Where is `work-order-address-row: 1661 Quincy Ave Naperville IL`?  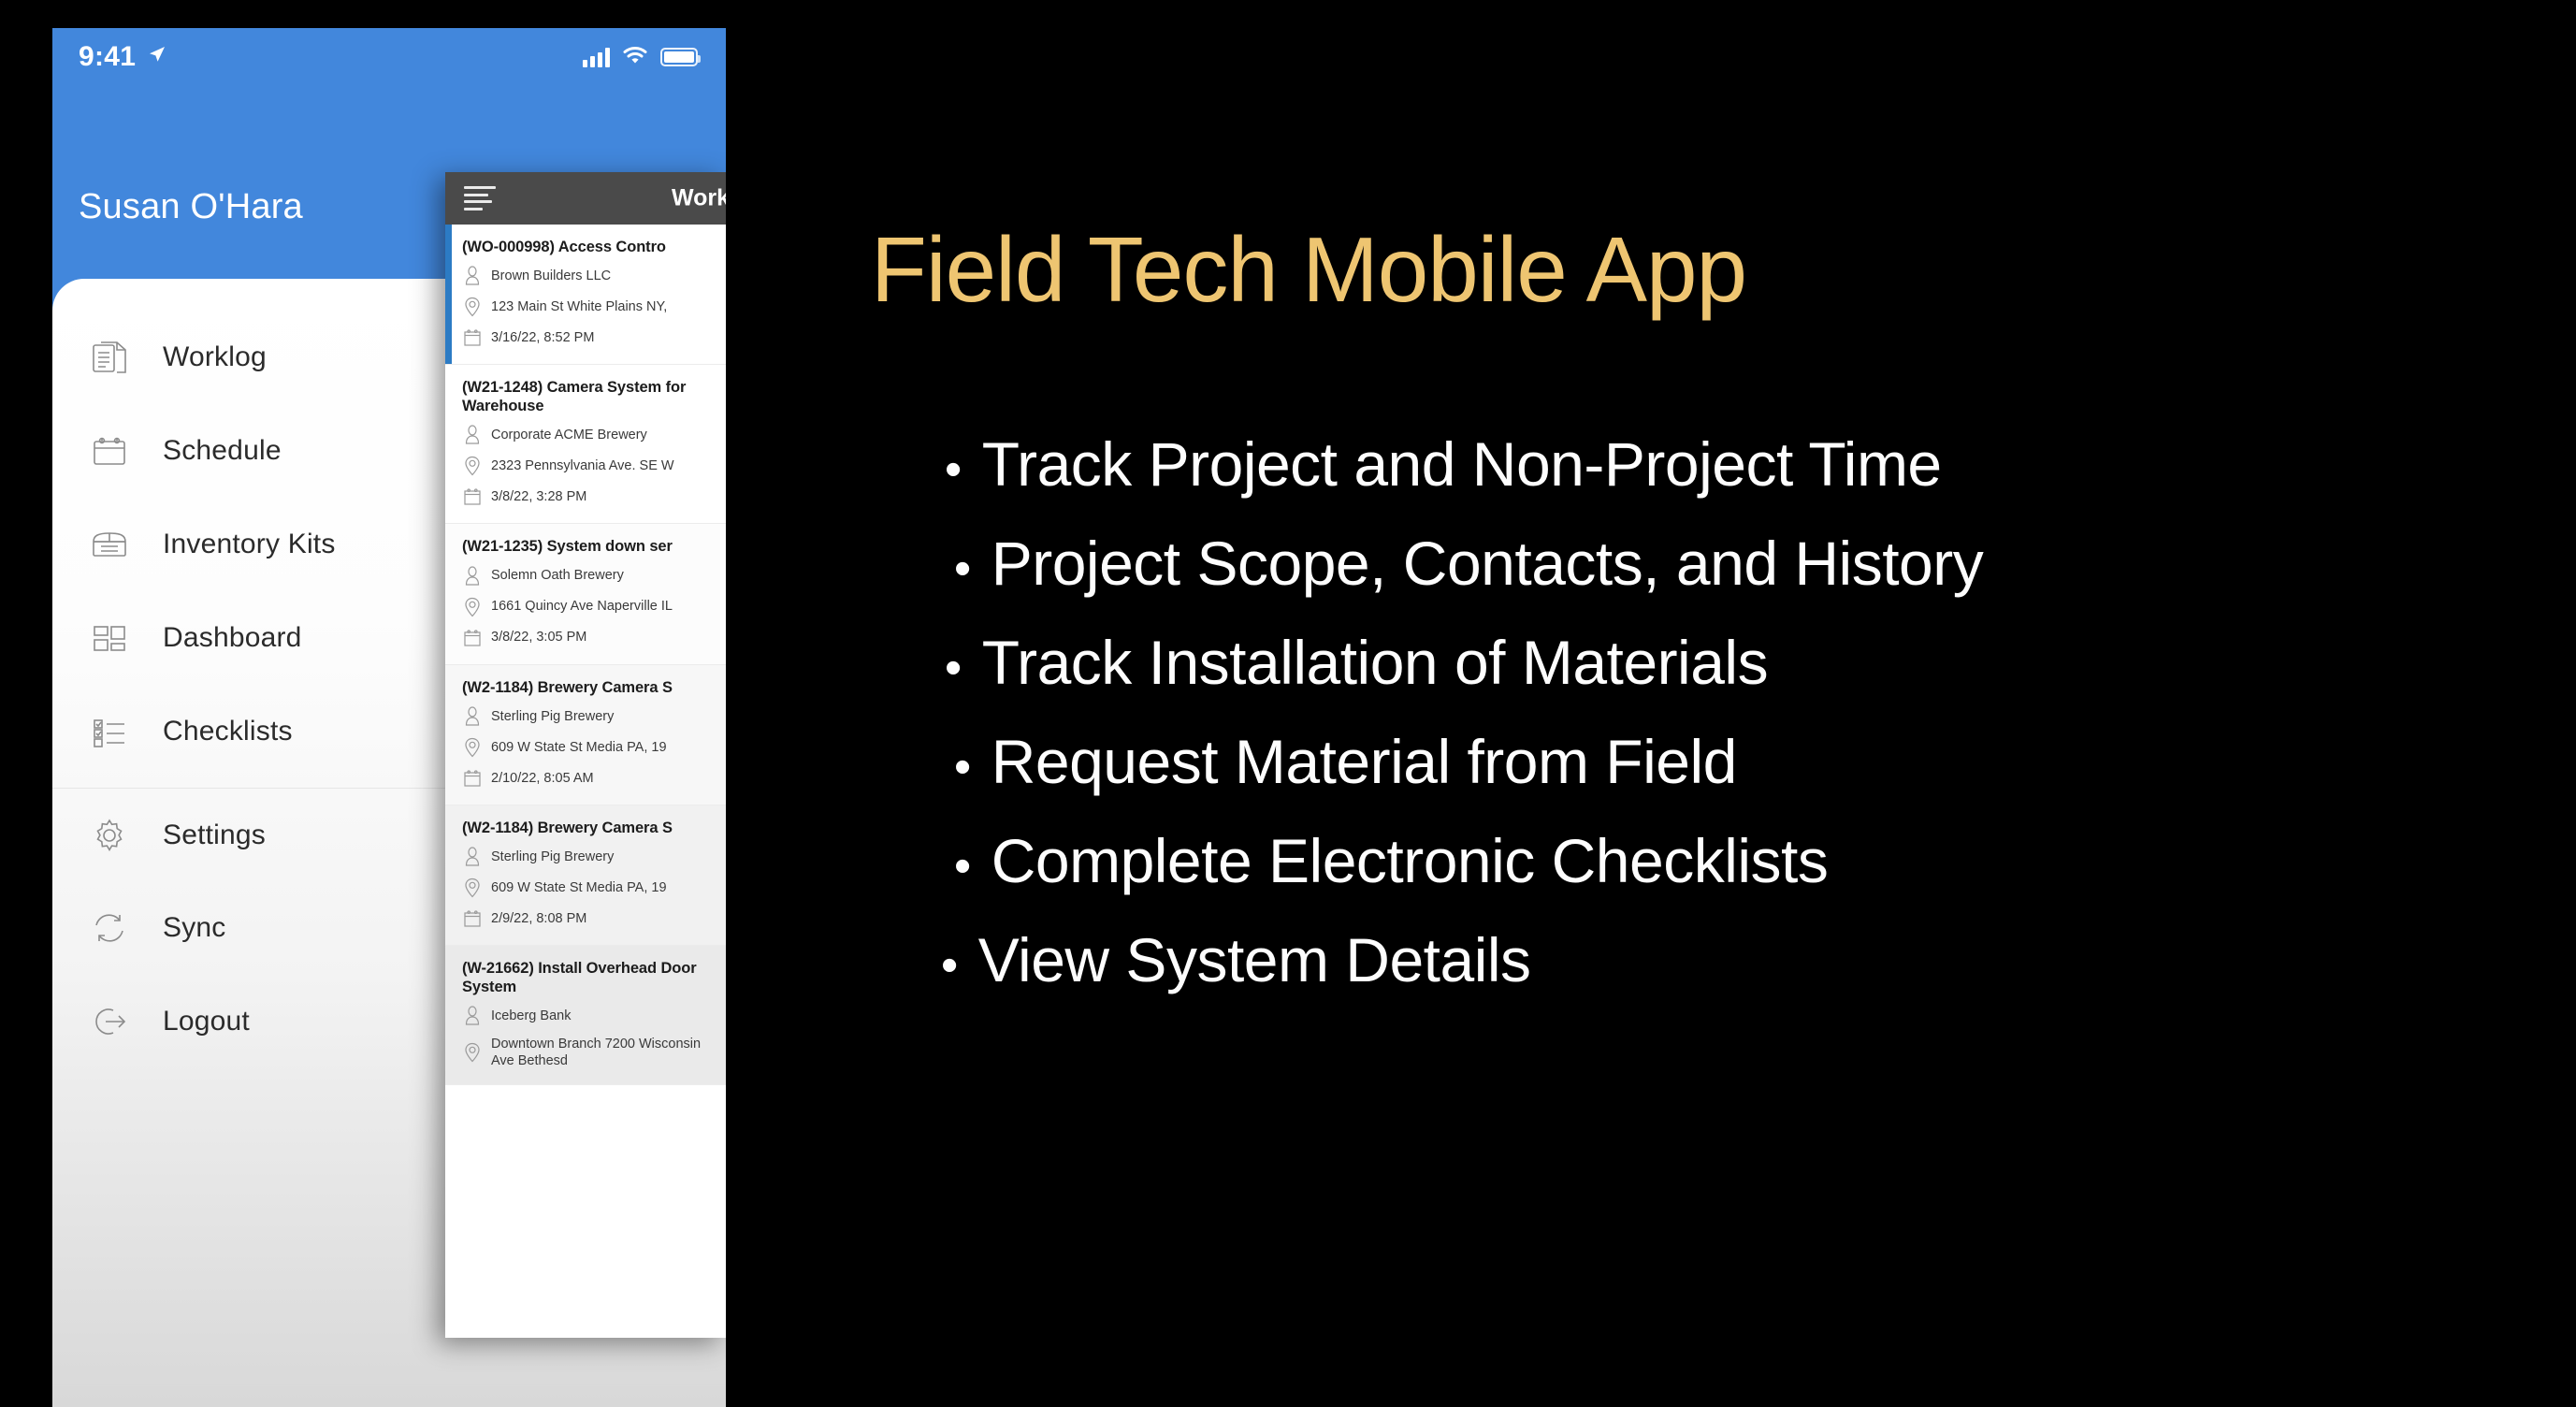 work-order-address-row: 1661 Quincy Ave Naperville IL is located at coordinates (589, 607).